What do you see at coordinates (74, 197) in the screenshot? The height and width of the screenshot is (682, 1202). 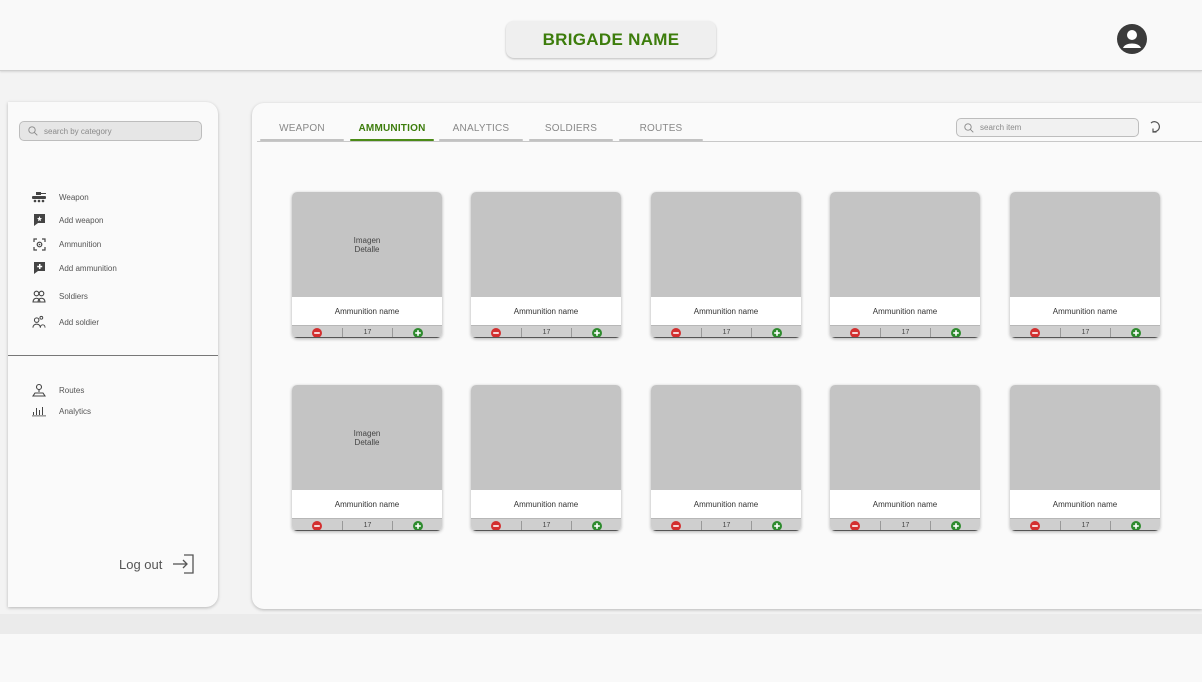 I see `sidebar-item-label: Weapon` at bounding box center [74, 197].